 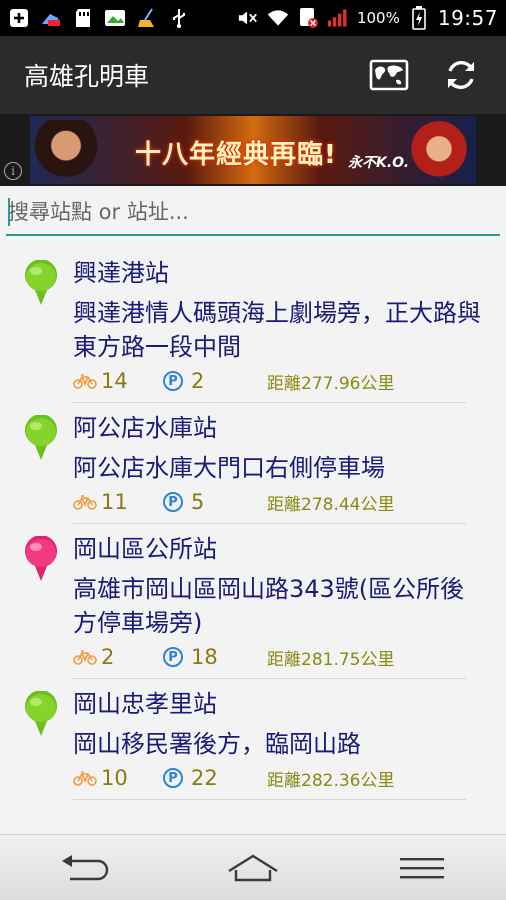 I want to click on status-bar: 100% 19:57, so click(x=253, y=18).